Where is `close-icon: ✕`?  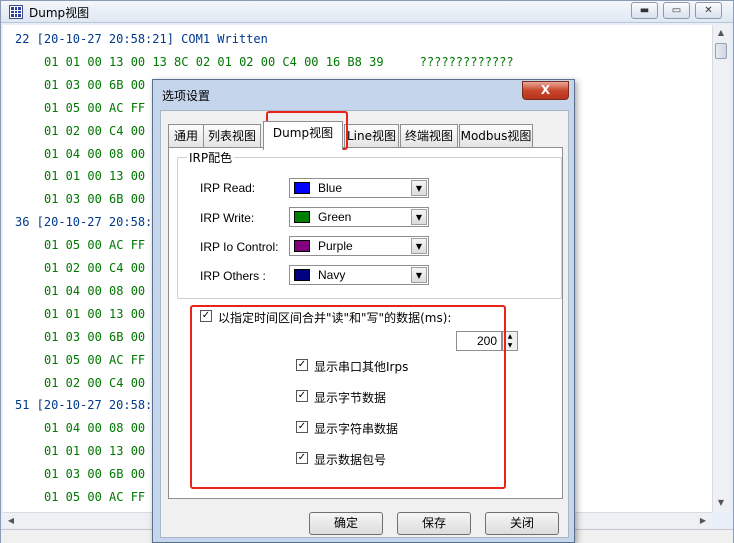
close-icon: ✕ is located at coordinates (708, 10).